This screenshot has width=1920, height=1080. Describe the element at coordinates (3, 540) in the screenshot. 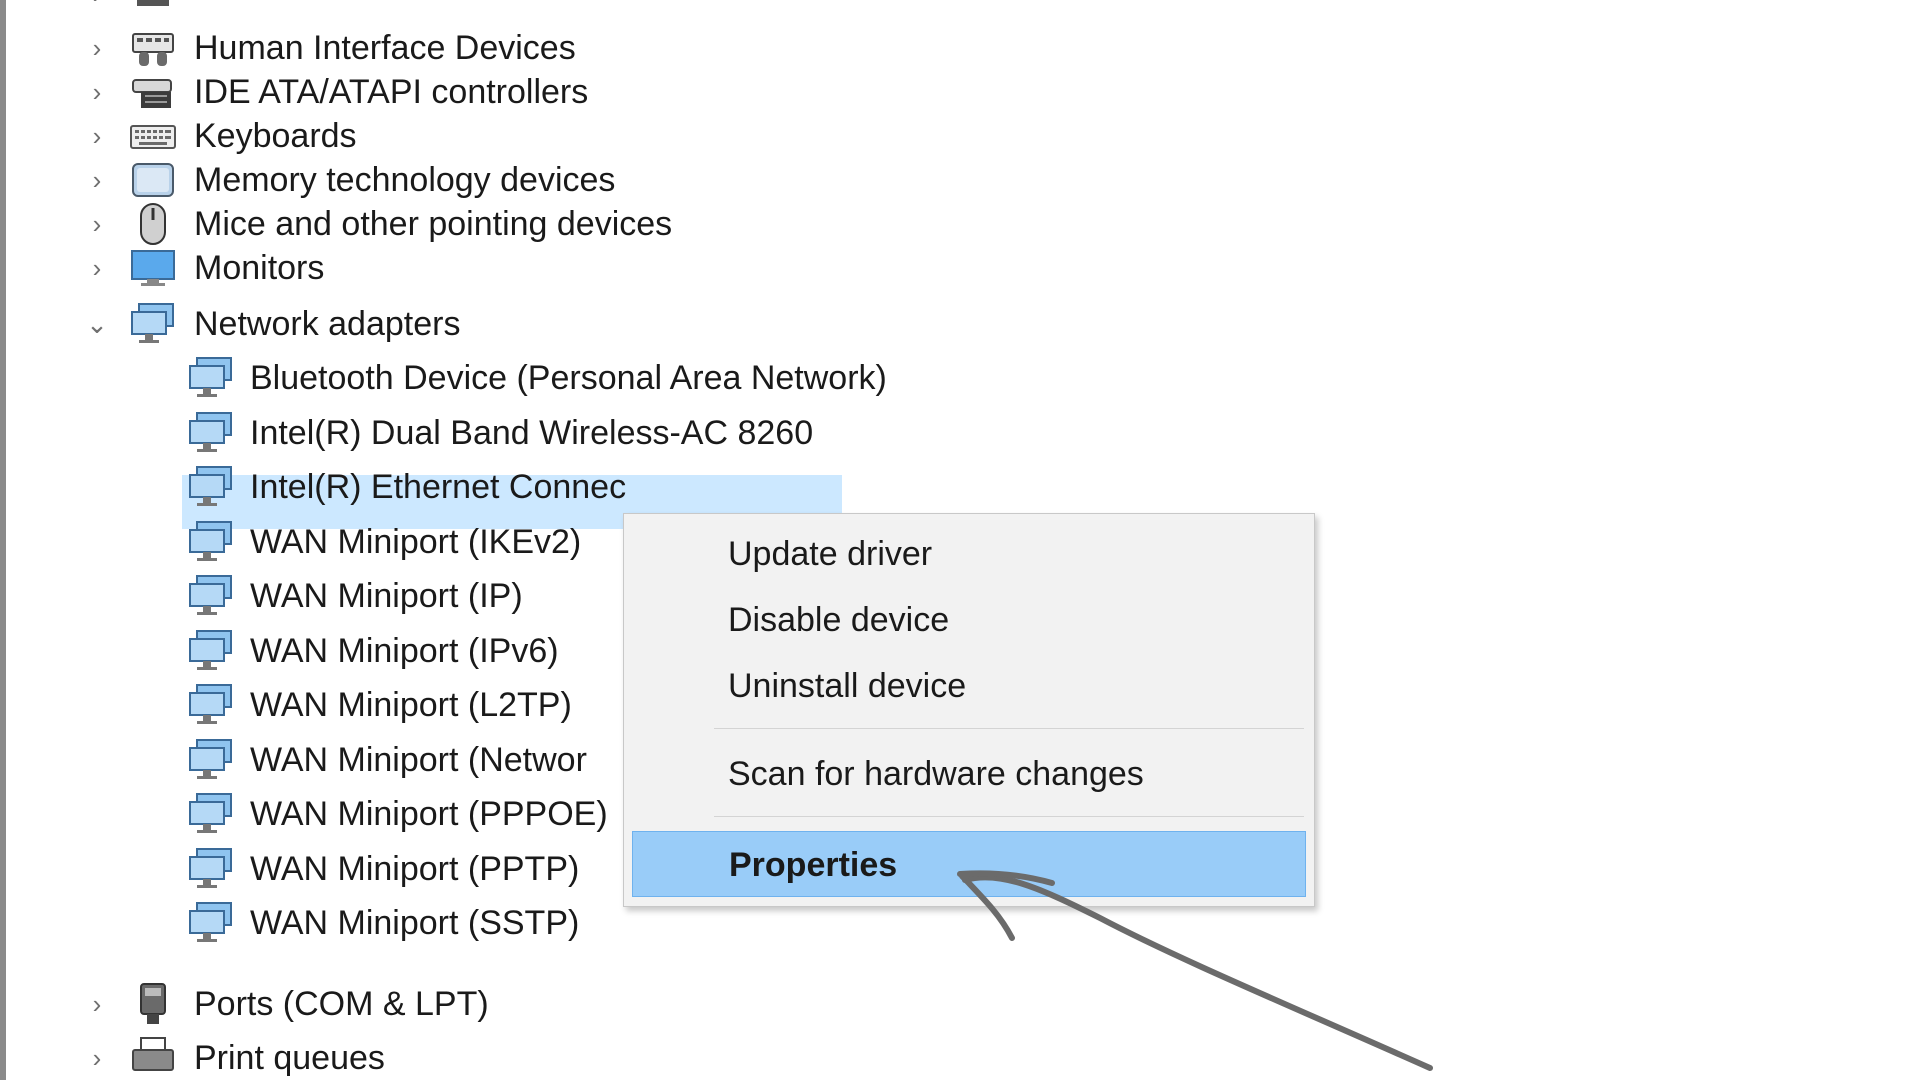

I see `window-left-edge` at that location.